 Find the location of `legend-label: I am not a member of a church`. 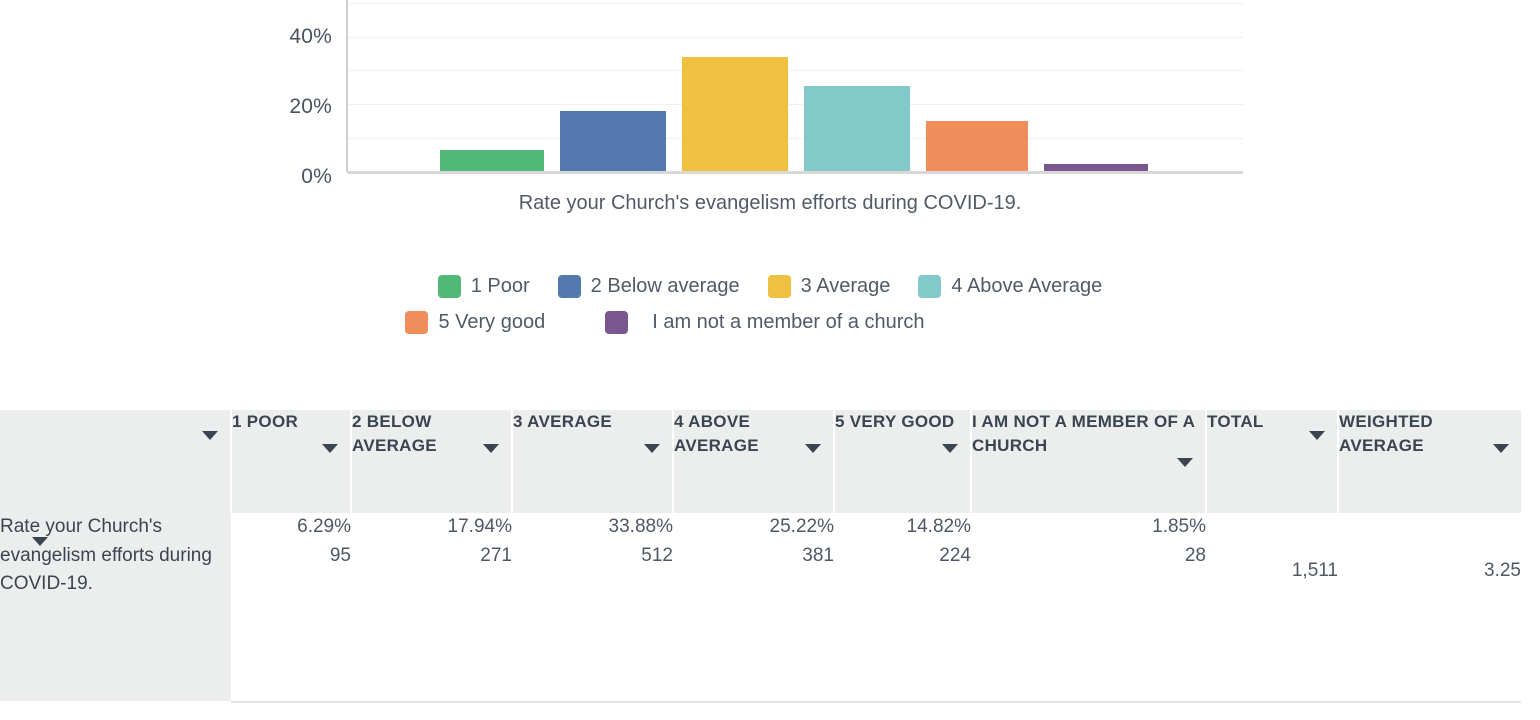

legend-label: I am not a member of a church is located at coordinates (788, 321).